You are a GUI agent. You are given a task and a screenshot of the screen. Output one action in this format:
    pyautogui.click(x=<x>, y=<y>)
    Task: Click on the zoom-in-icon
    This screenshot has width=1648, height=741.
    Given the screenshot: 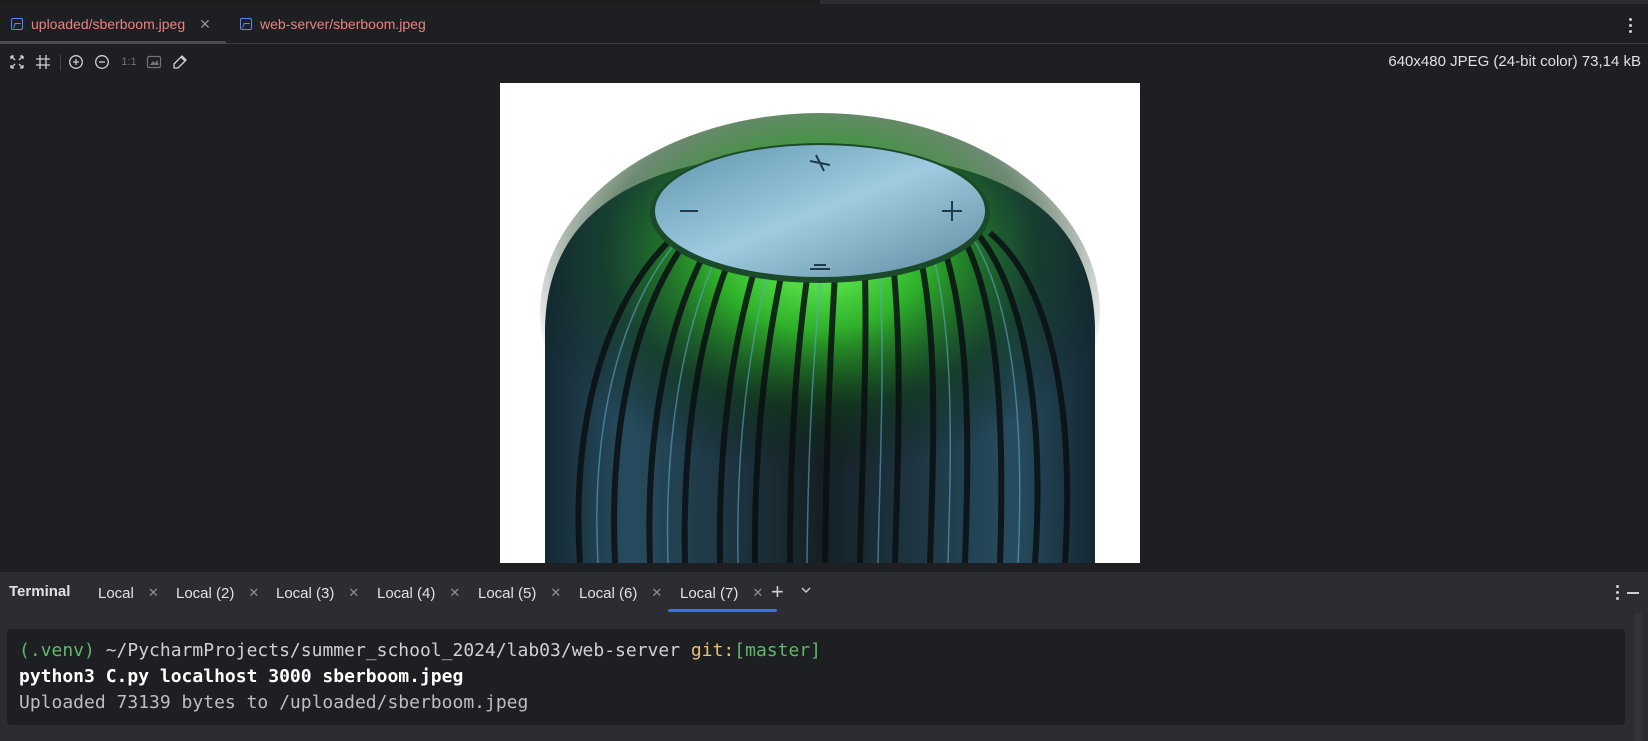 What is the action you would take?
    pyautogui.click(x=76, y=62)
    